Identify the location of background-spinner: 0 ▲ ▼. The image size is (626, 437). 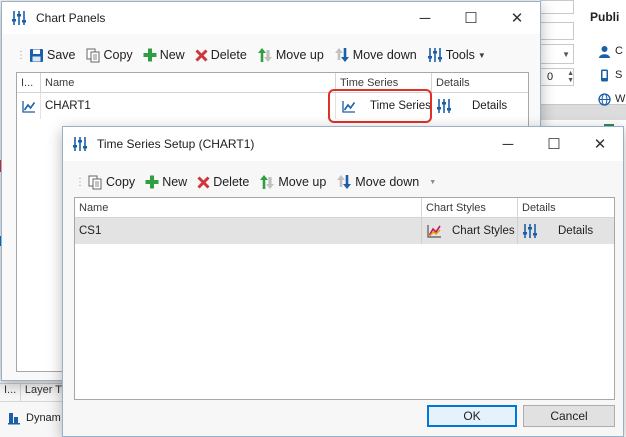
(557, 77).